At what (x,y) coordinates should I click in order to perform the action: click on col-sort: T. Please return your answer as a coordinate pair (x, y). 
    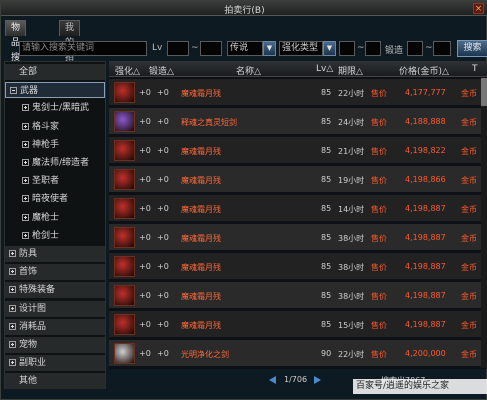
    Looking at the image, I should click on (475, 69).